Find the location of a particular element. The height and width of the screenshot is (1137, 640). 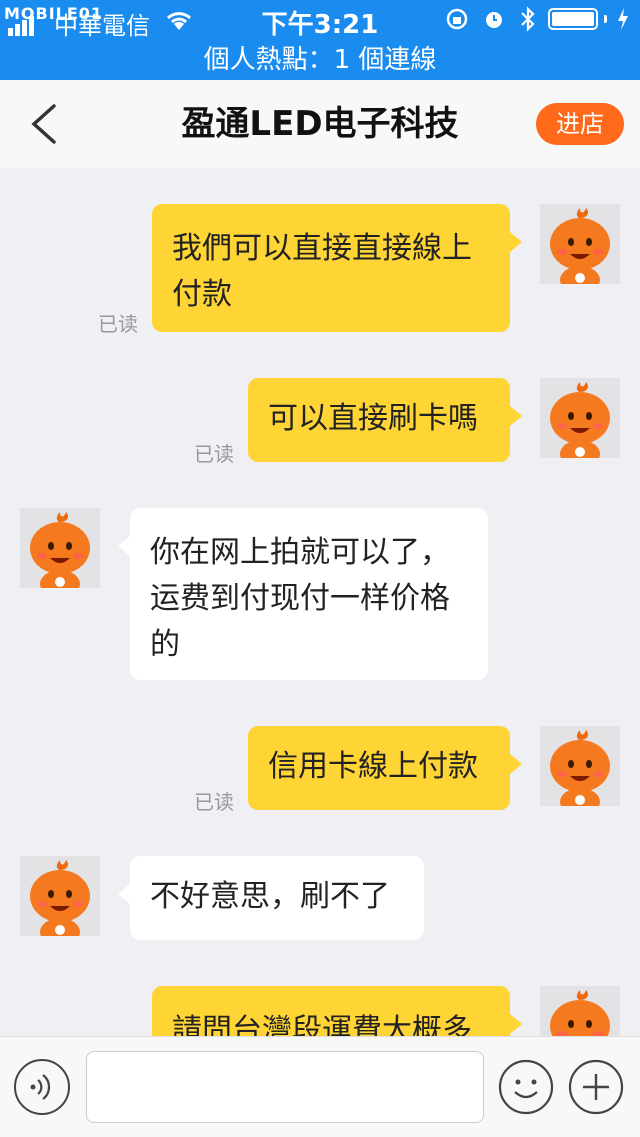

message-text: 你在网上拍就可以了，运费到付现付一样价格的 is located at coordinates (300, 598).